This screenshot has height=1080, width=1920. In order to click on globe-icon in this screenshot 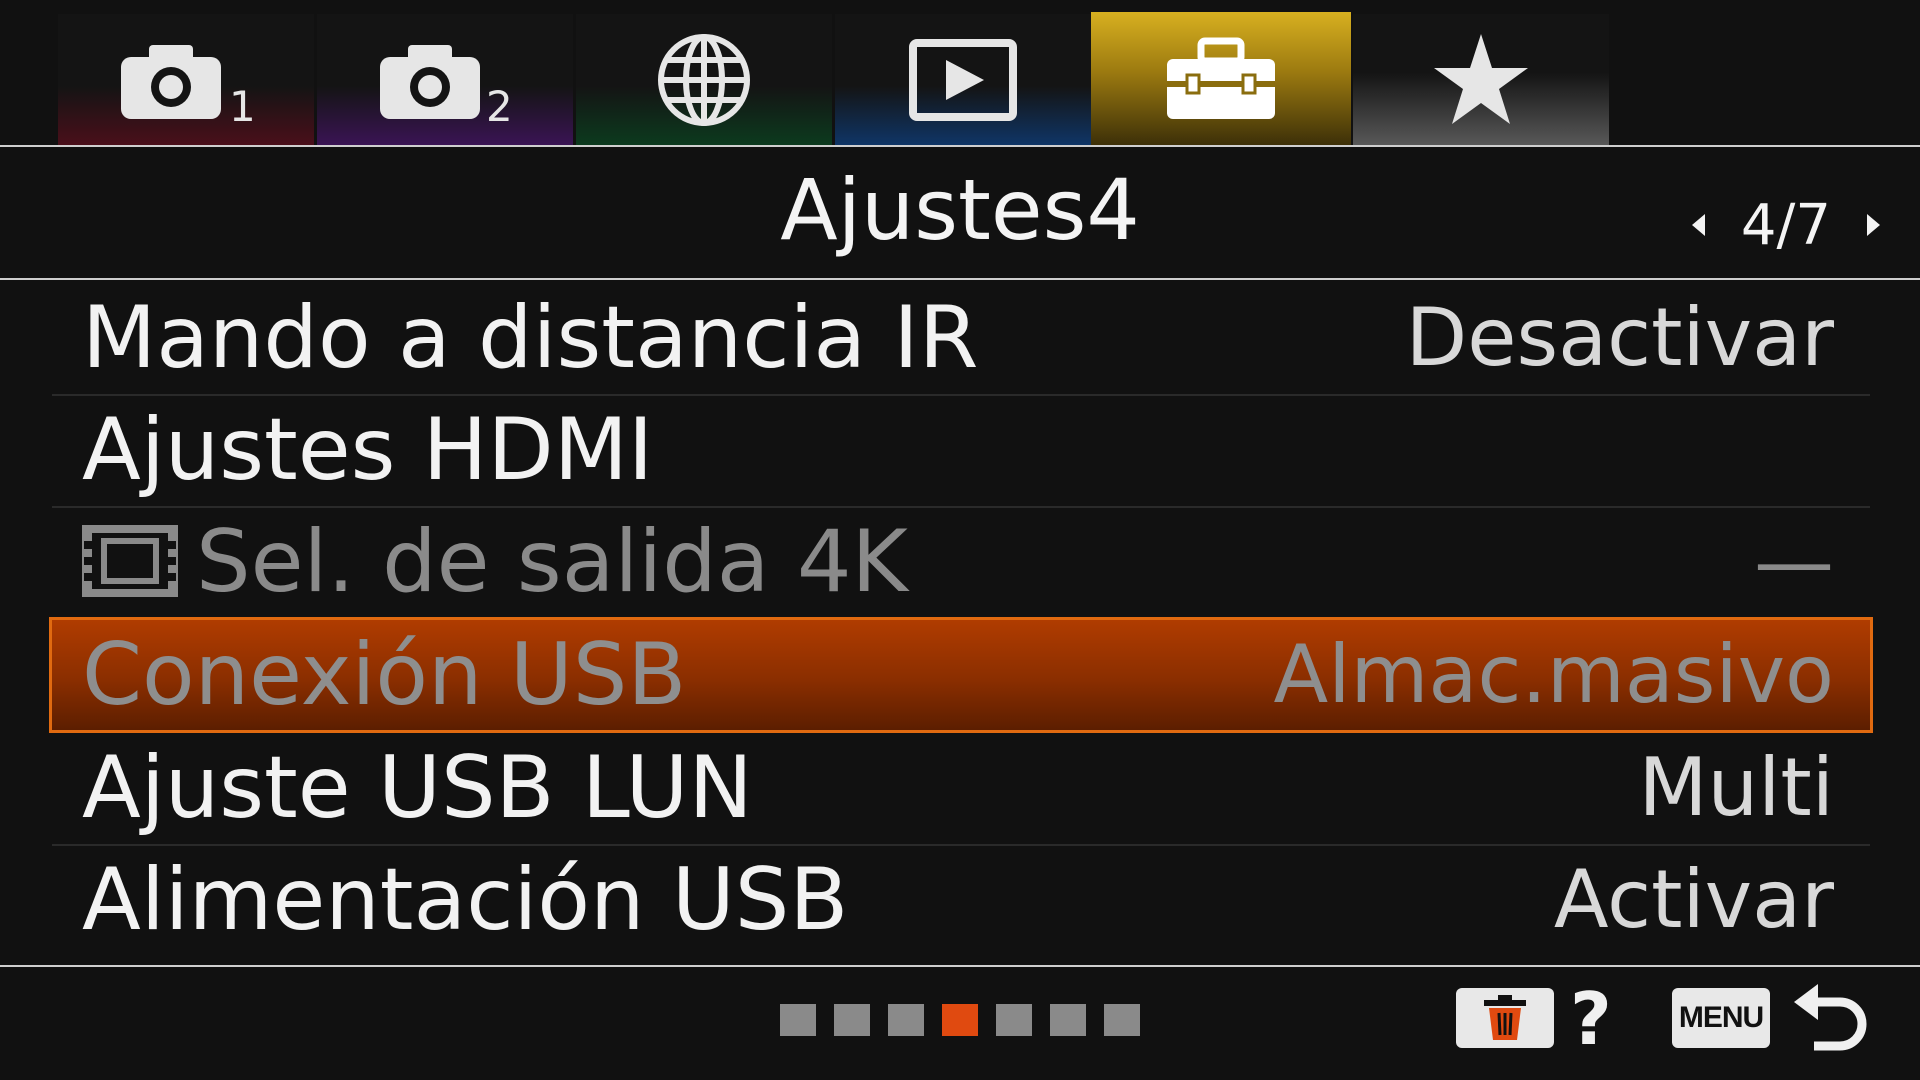, I will do `click(704, 79)`.